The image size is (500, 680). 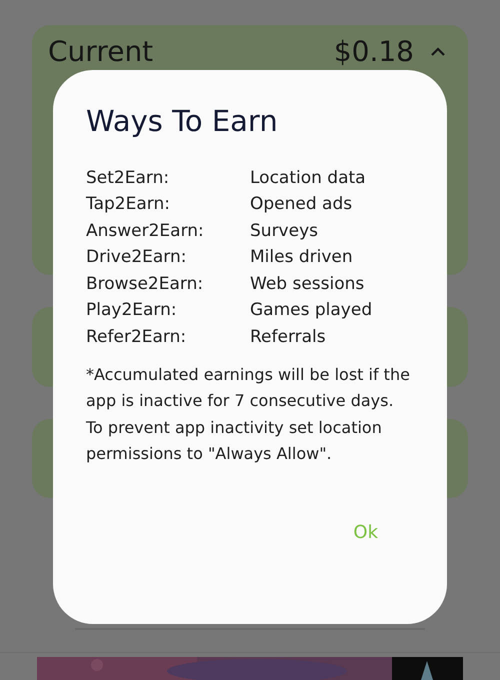 I want to click on earn-source: Games played, so click(x=312, y=310).